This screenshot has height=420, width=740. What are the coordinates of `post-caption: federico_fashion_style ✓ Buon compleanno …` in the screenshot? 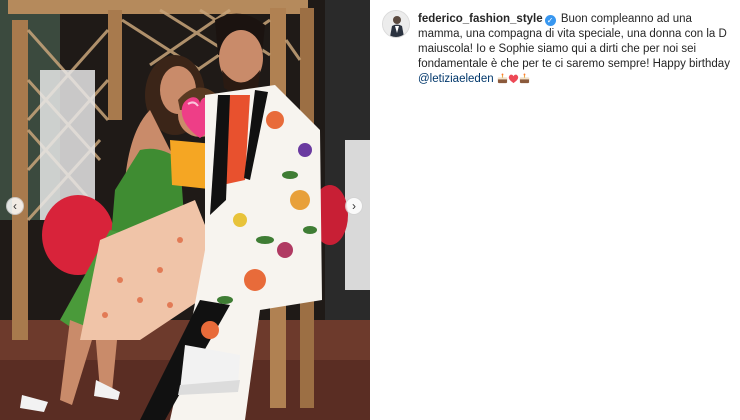 It's located at (574, 50).